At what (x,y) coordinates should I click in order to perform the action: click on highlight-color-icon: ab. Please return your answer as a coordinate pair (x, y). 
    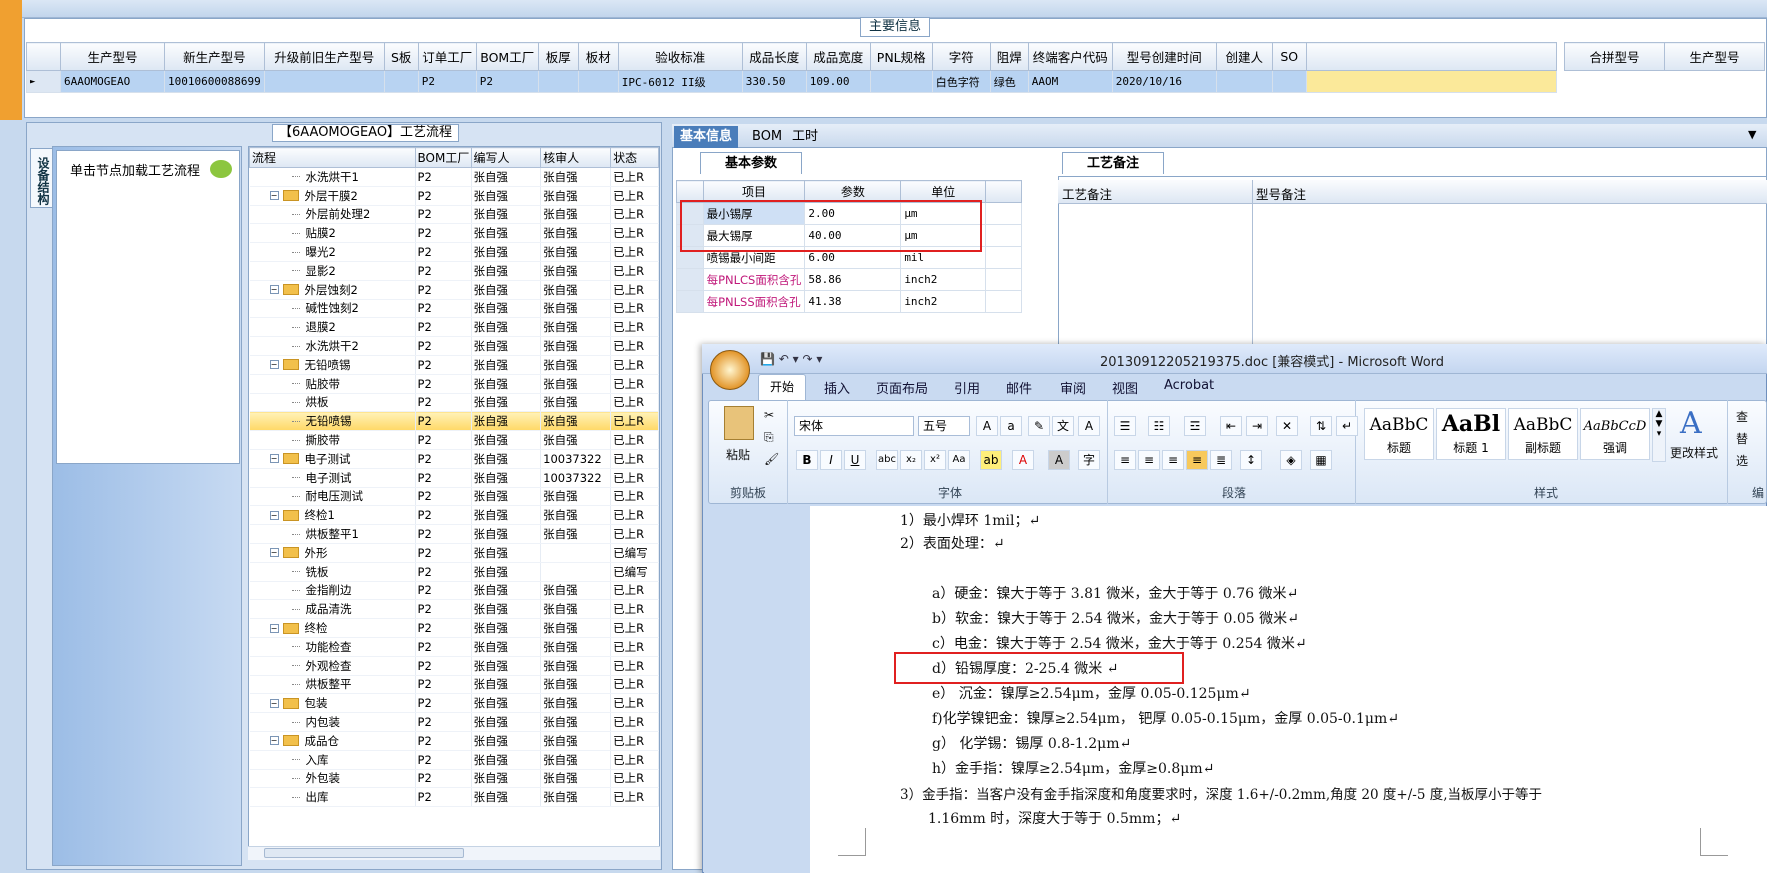
    Looking at the image, I should click on (991, 460).